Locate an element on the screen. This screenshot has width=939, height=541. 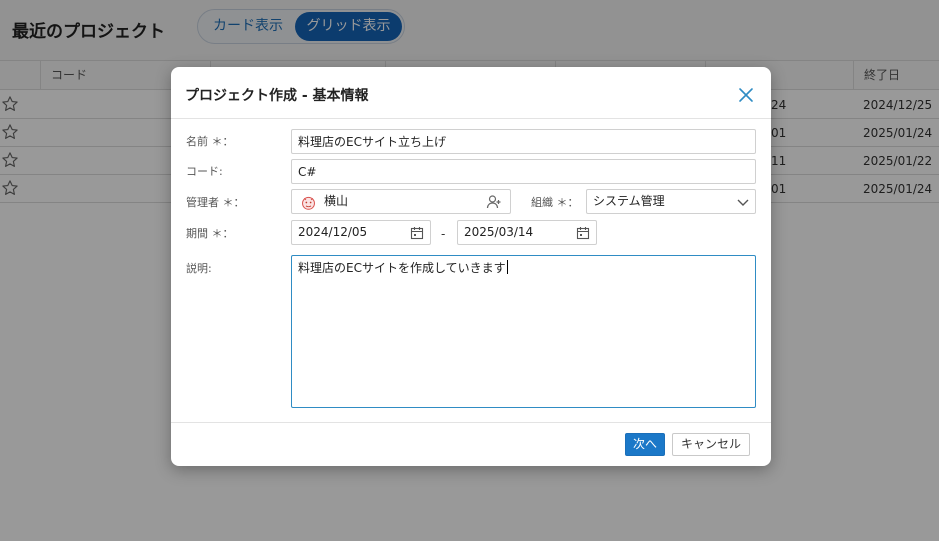
name-input is located at coordinates (526, 141).